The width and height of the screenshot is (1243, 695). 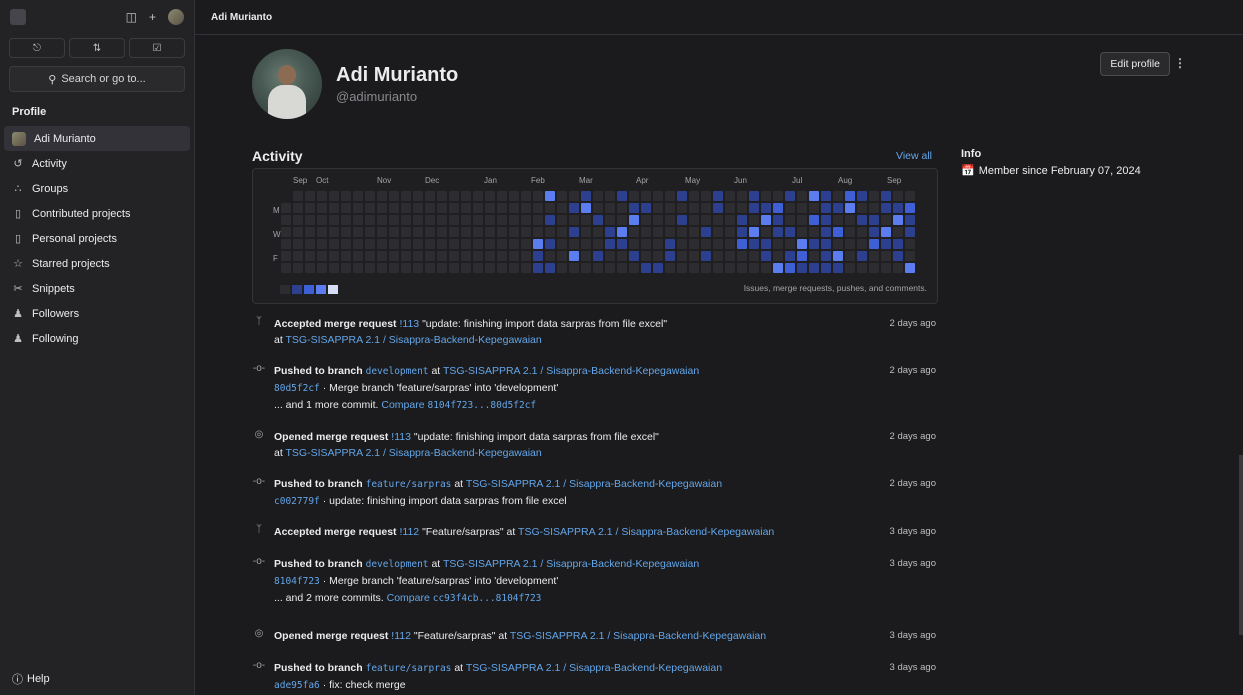 I want to click on help-button: ⓘ Help, so click(x=31, y=679).